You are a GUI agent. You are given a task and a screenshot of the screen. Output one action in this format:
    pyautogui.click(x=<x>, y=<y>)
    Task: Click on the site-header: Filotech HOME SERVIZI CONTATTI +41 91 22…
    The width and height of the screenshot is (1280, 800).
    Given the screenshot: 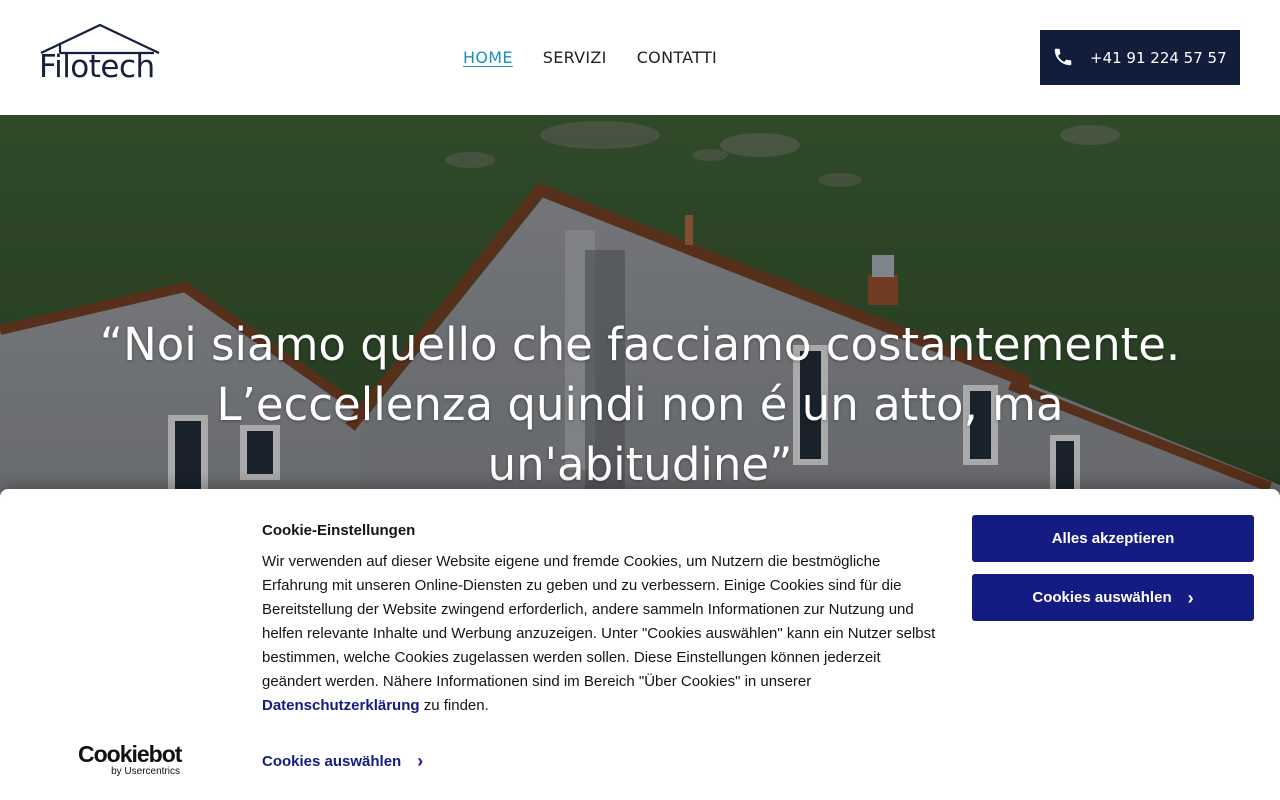 What is the action you would take?
    pyautogui.click(x=640, y=57)
    